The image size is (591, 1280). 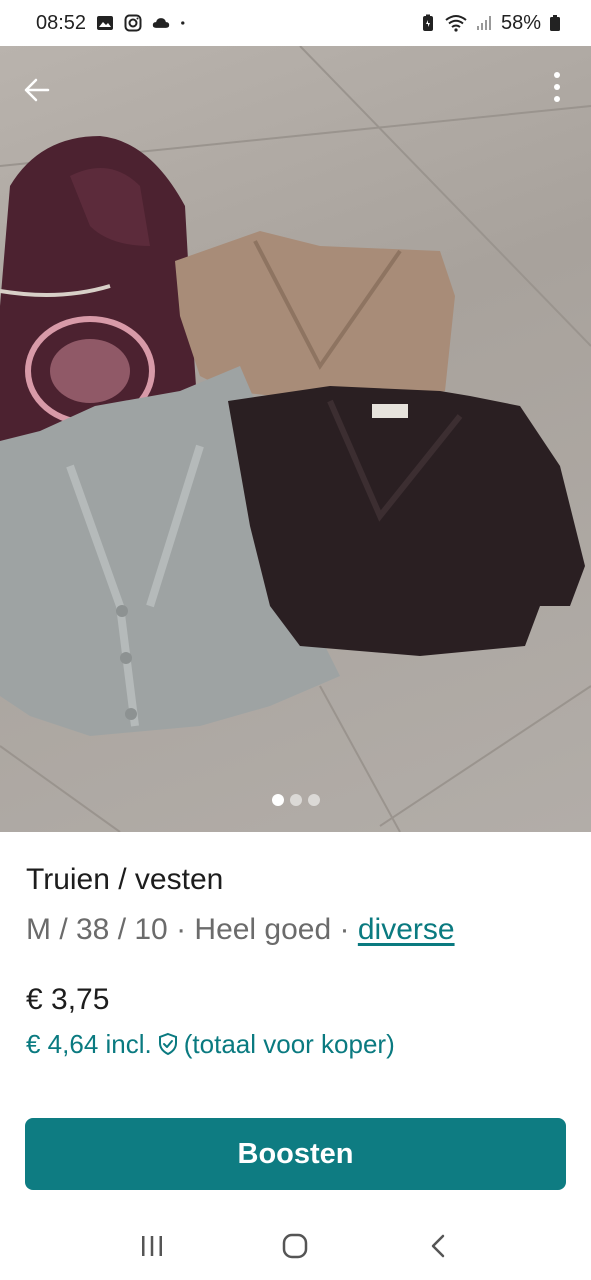 What do you see at coordinates (183, 23) in the screenshot?
I see `dot-icon` at bounding box center [183, 23].